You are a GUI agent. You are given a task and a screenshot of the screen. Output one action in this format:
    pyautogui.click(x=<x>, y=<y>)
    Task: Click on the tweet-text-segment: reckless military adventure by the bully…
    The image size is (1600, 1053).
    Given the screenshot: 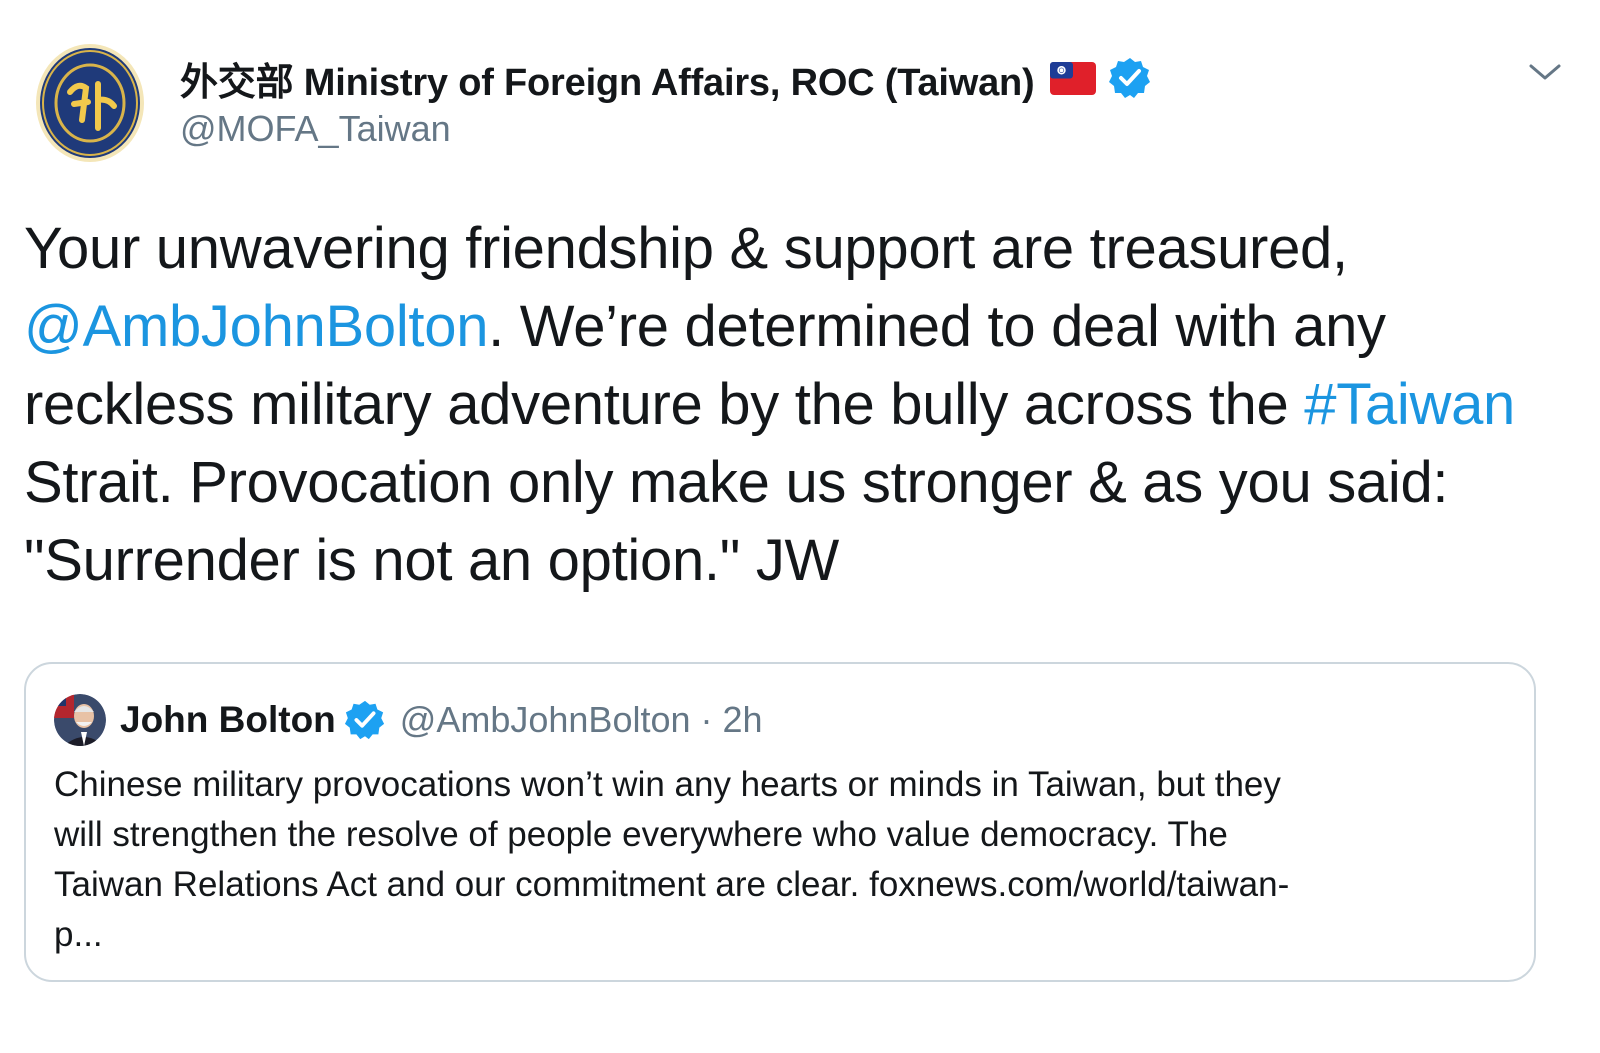 What is the action you would take?
    pyautogui.click(x=664, y=404)
    